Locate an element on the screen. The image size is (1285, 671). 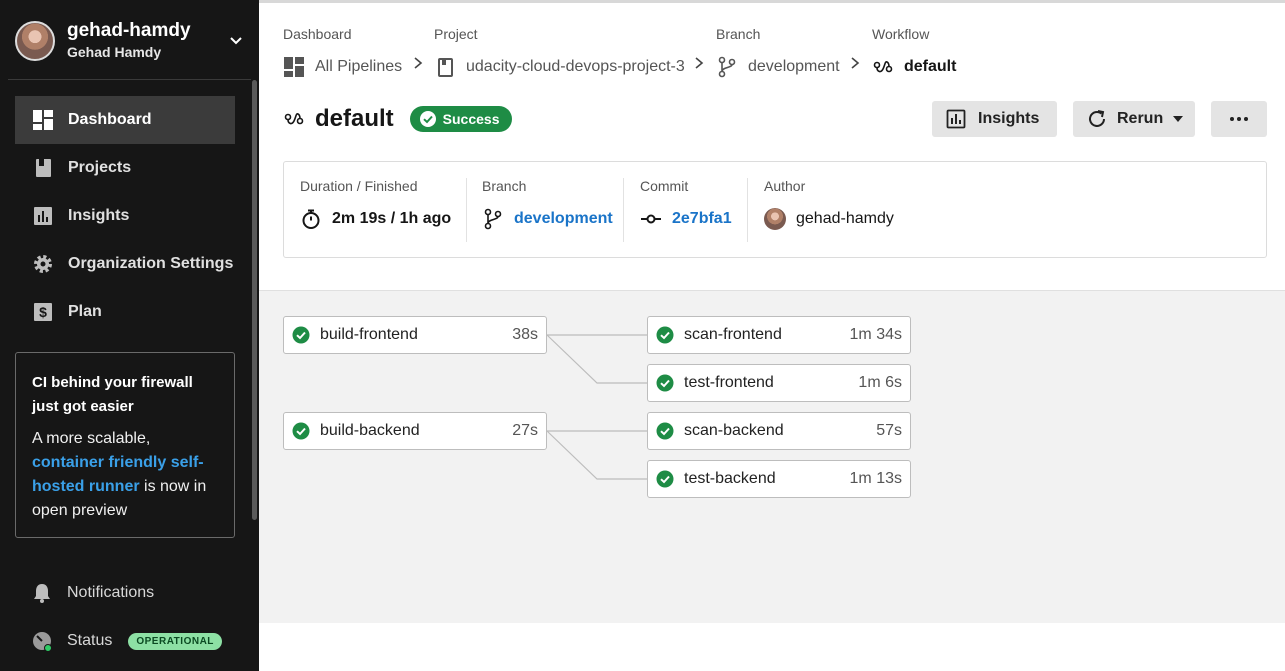
branch-icon is located at coordinates (493, 219).